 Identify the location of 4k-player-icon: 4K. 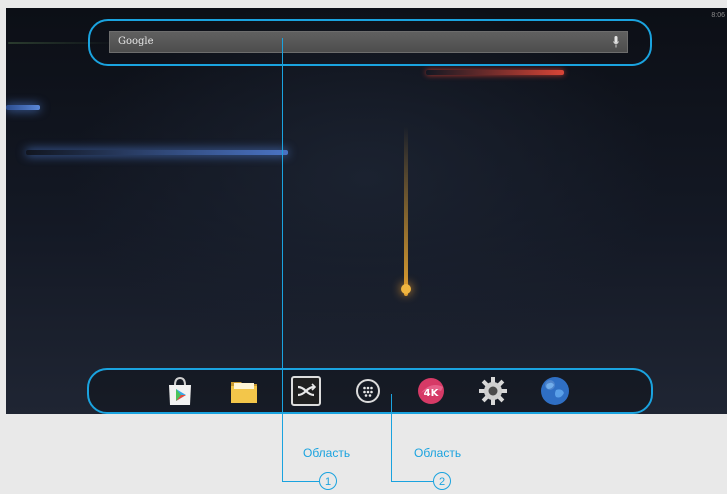
(431, 391).